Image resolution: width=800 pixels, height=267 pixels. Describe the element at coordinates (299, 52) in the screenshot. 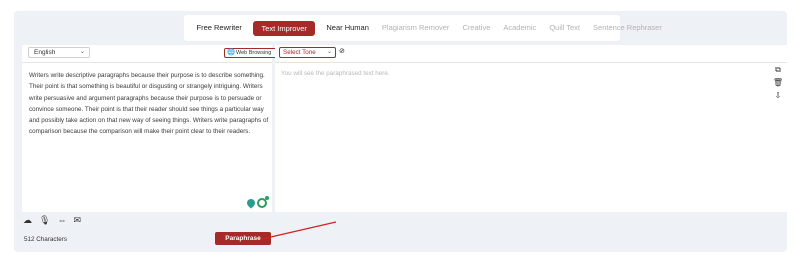

I see `tone-select-value: Select Tone` at that location.